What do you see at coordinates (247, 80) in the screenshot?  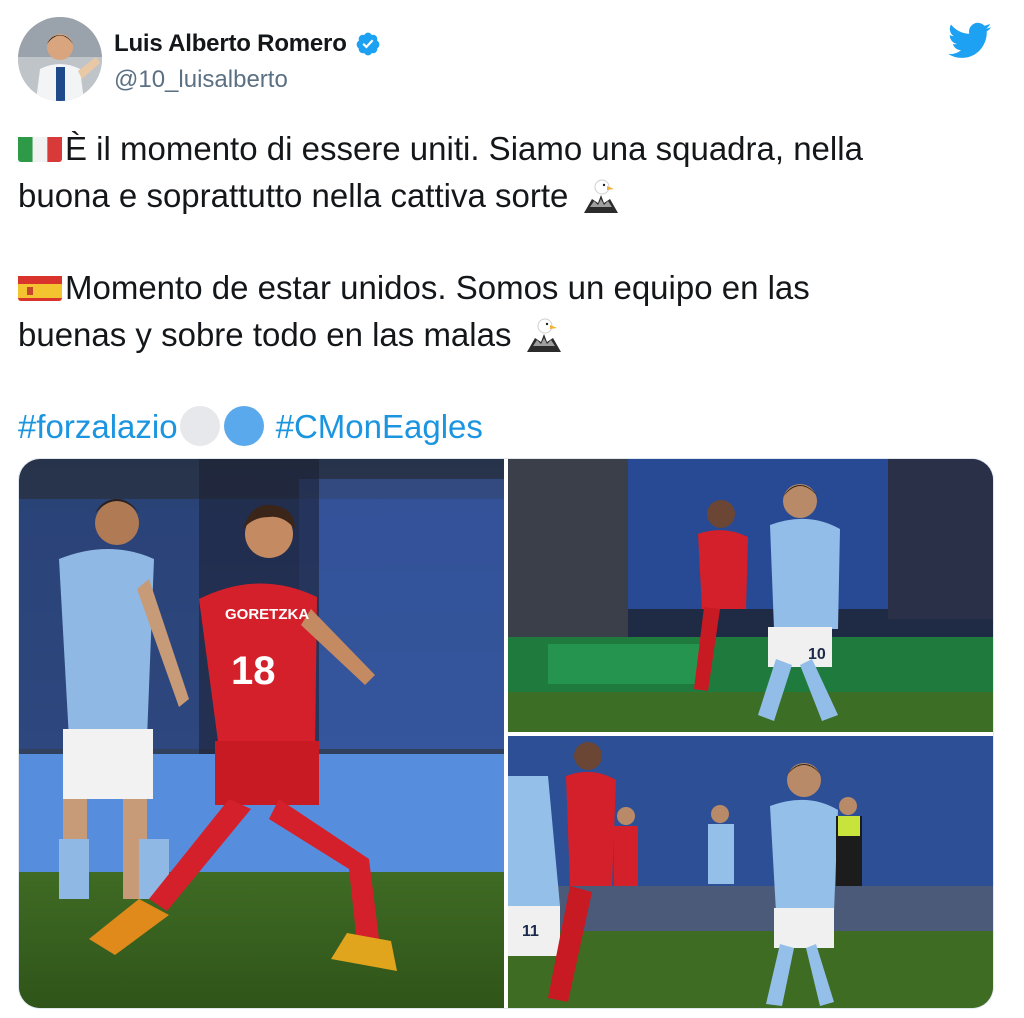 I see `user-handle: @10_luisalberto` at bounding box center [247, 80].